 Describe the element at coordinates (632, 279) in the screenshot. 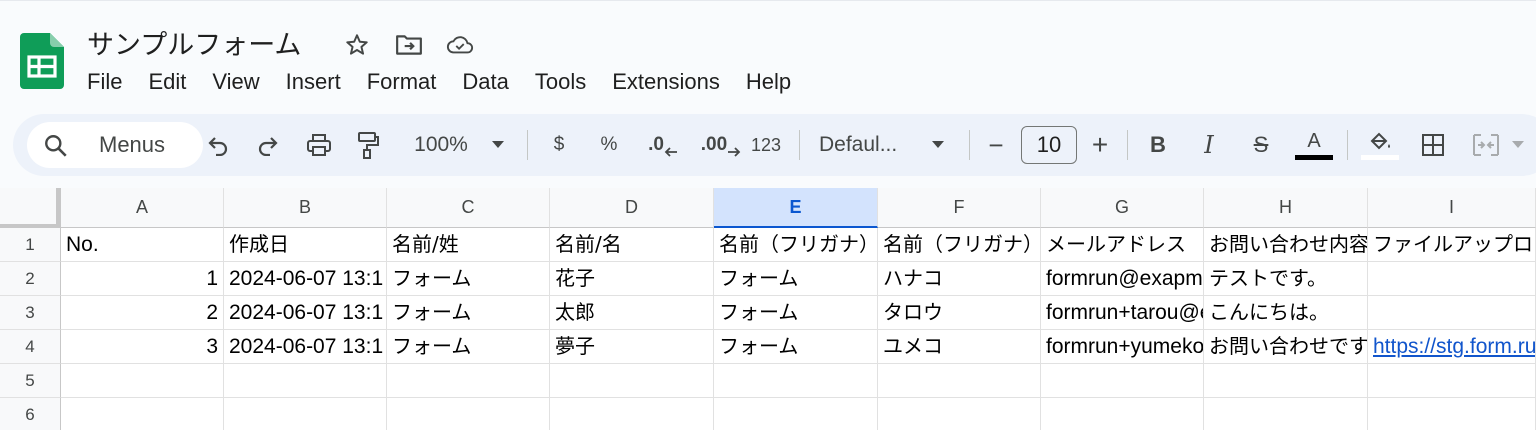

I see `cell-d2: 花子` at that location.